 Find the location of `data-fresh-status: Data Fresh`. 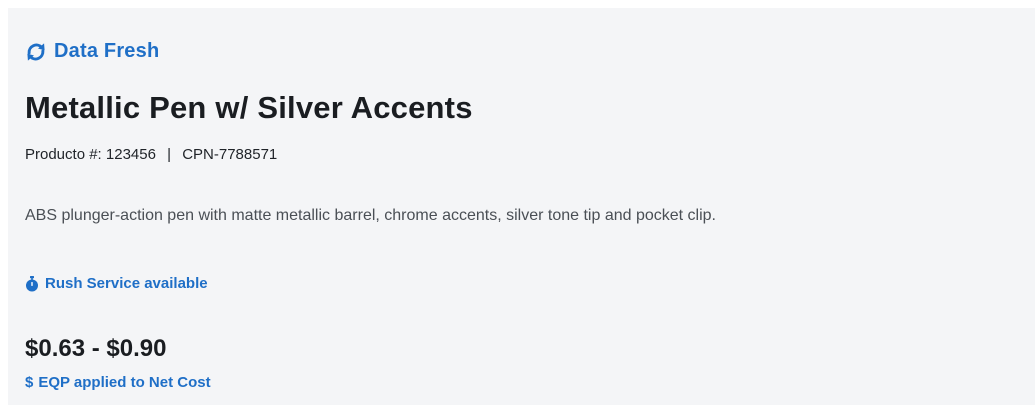

data-fresh-status: Data Fresh is located at coordinates (92, 51).